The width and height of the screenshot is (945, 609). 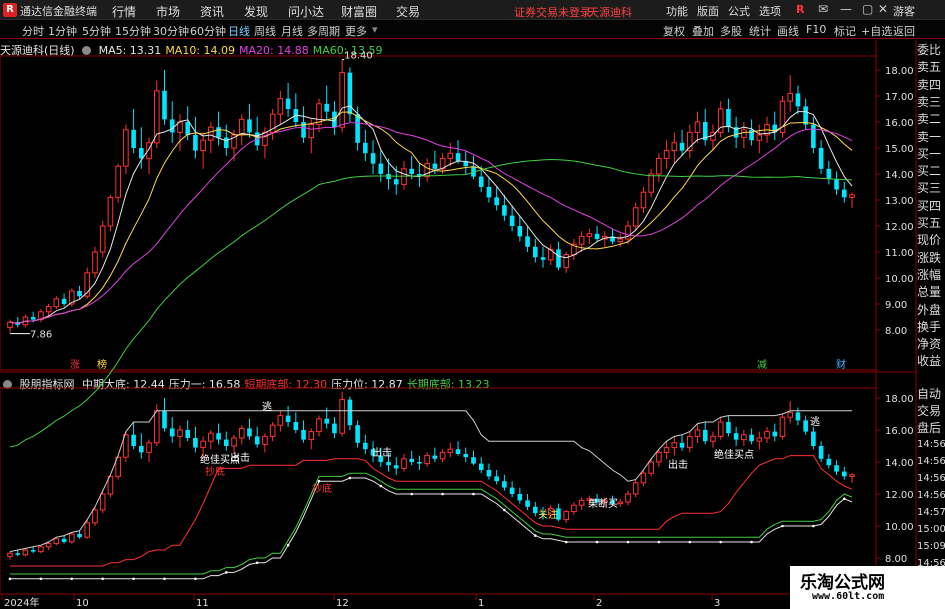 What do you see at coordinates (899, 463) in the screenshot?
I see `ind-y-tick-label: 14.00` at bounding box center [899, 463].